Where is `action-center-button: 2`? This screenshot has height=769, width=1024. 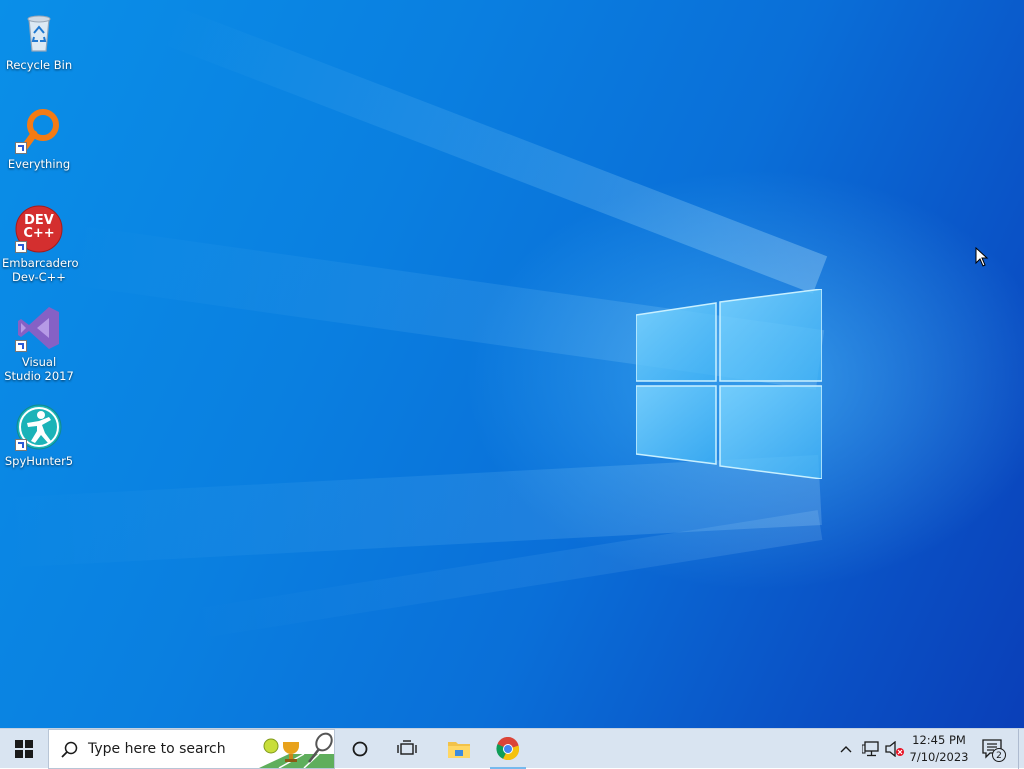 action-center-button: 2 is located at coordinates (993, 749).